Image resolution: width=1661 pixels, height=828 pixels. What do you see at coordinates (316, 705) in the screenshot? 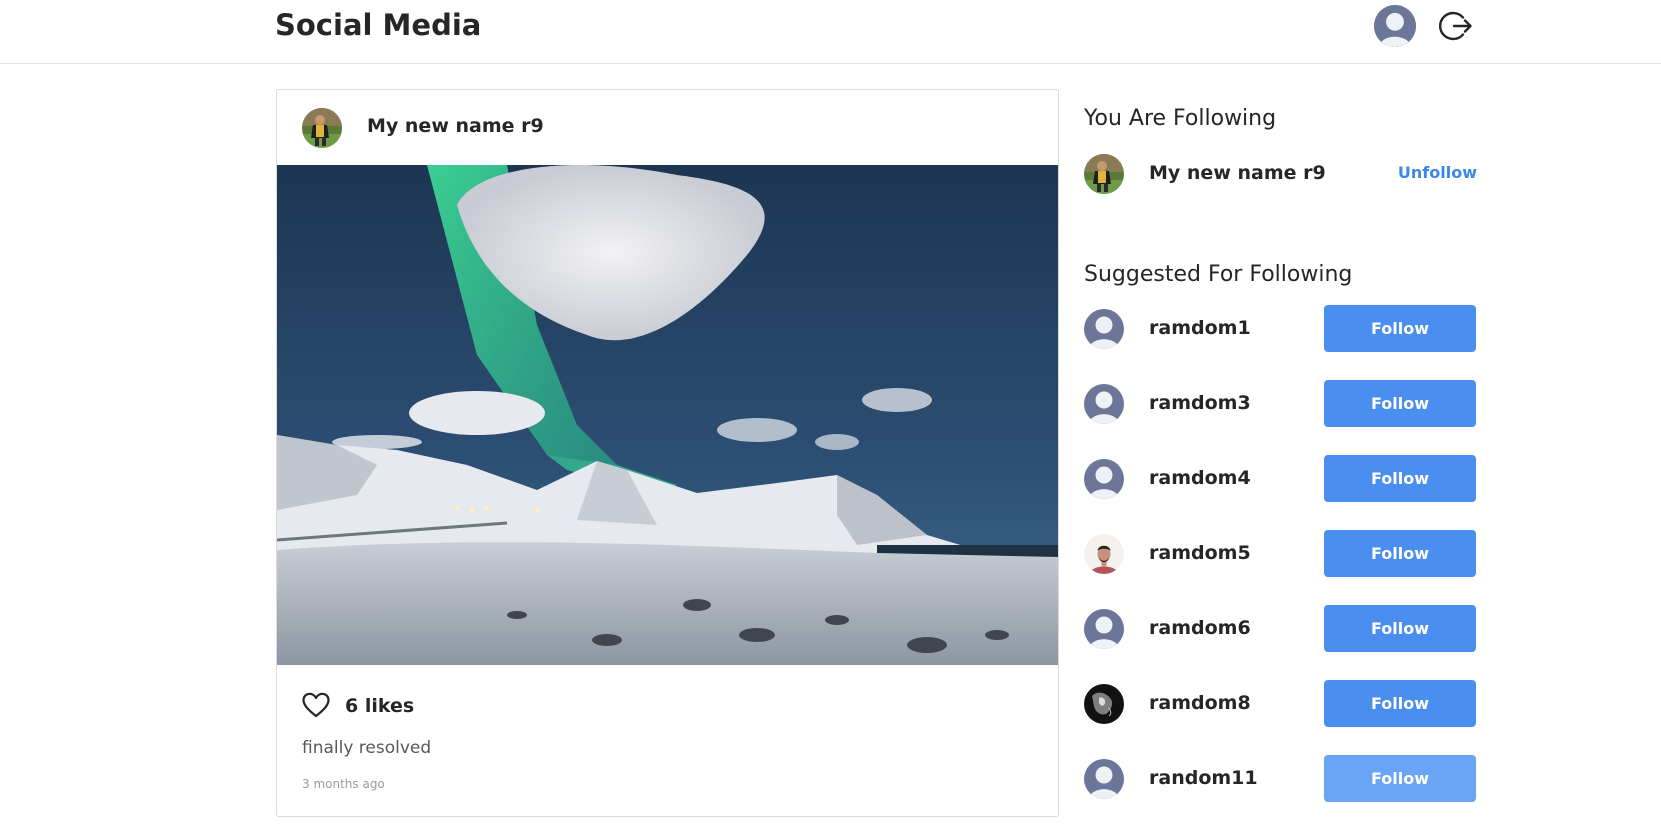
I see `heart-icon` at bounding box center [316, 705].